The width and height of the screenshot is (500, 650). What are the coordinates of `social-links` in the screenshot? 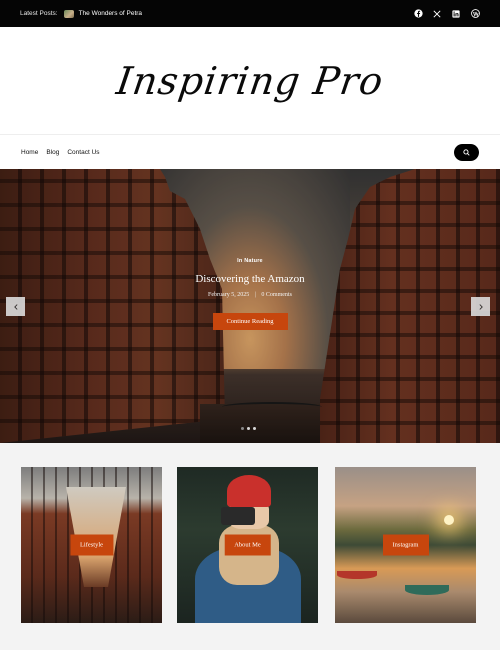 It's located at (446, 14).